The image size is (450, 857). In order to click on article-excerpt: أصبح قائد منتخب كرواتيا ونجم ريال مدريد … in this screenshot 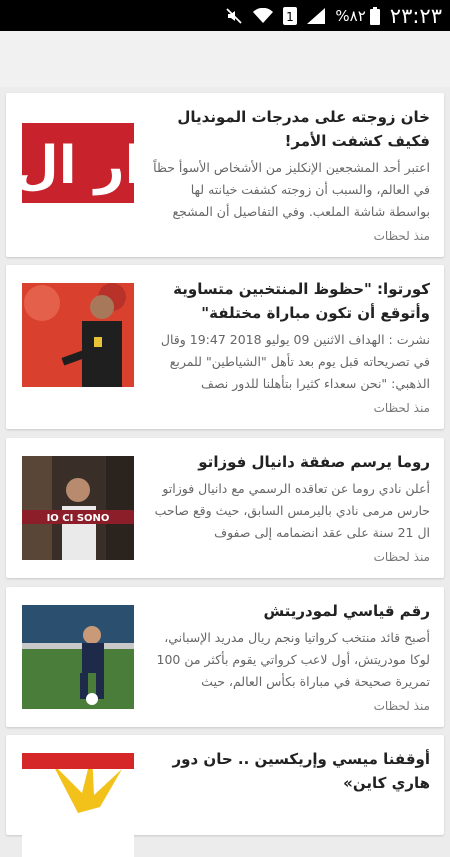, I will do `click(293, 659)`.